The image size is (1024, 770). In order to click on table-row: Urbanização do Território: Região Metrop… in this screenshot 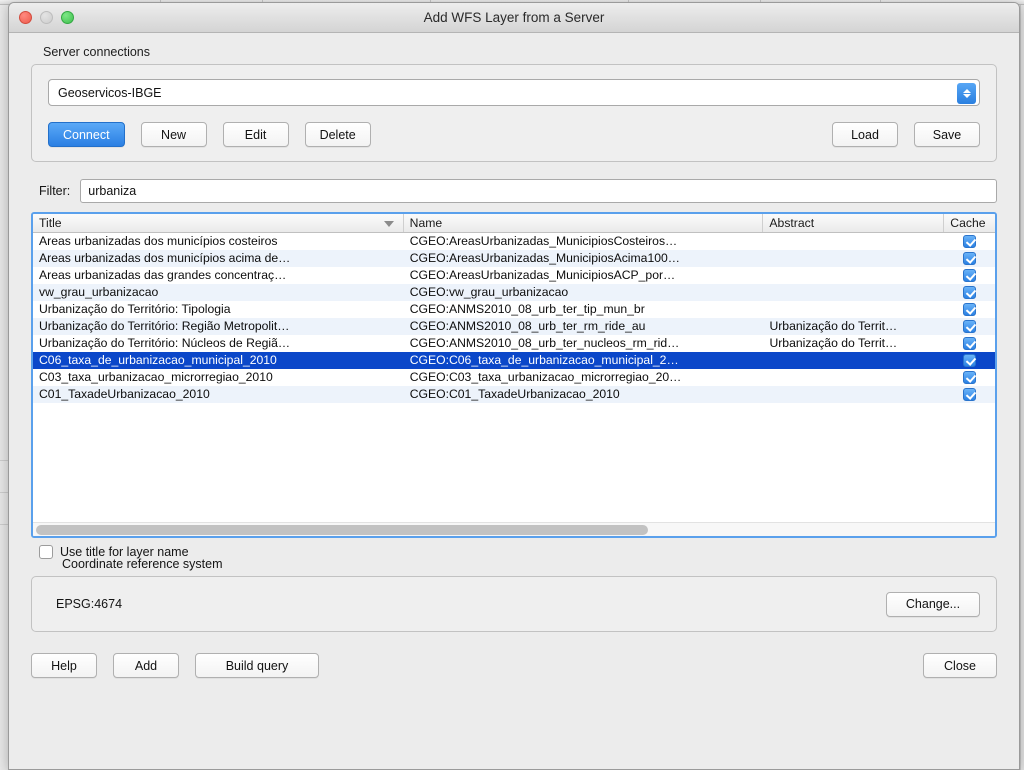, I will do `click(514, 326)`.